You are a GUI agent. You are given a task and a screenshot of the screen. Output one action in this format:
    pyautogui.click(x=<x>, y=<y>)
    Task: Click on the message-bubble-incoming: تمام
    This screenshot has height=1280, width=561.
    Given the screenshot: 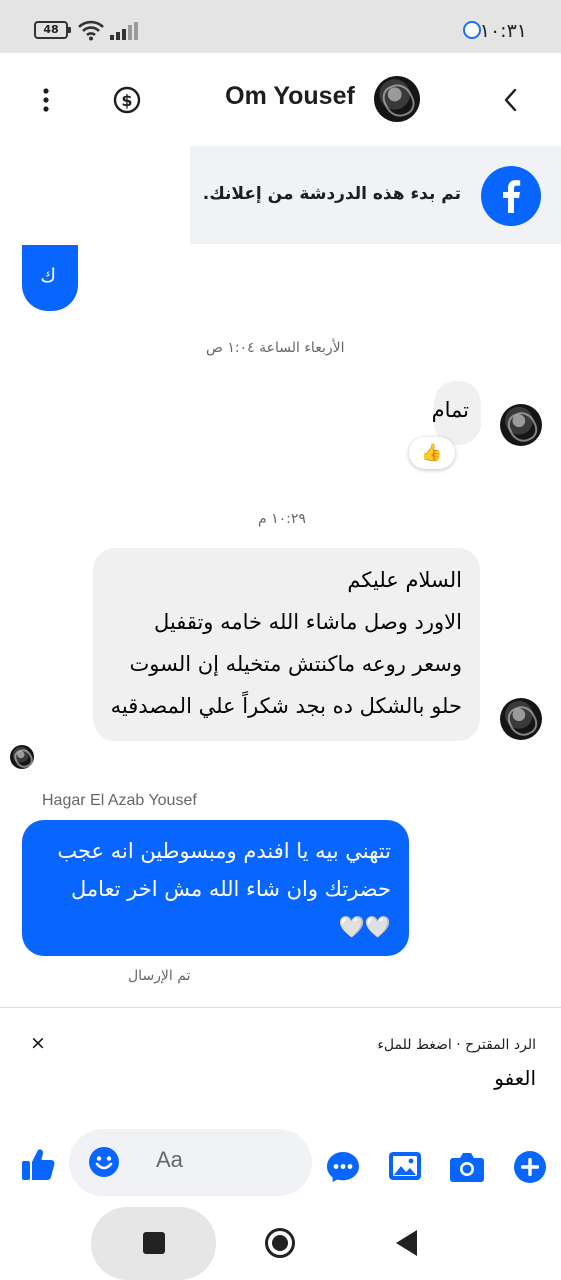 What is the action you would take?
    pyautogui.click(x=456, y=413)
    